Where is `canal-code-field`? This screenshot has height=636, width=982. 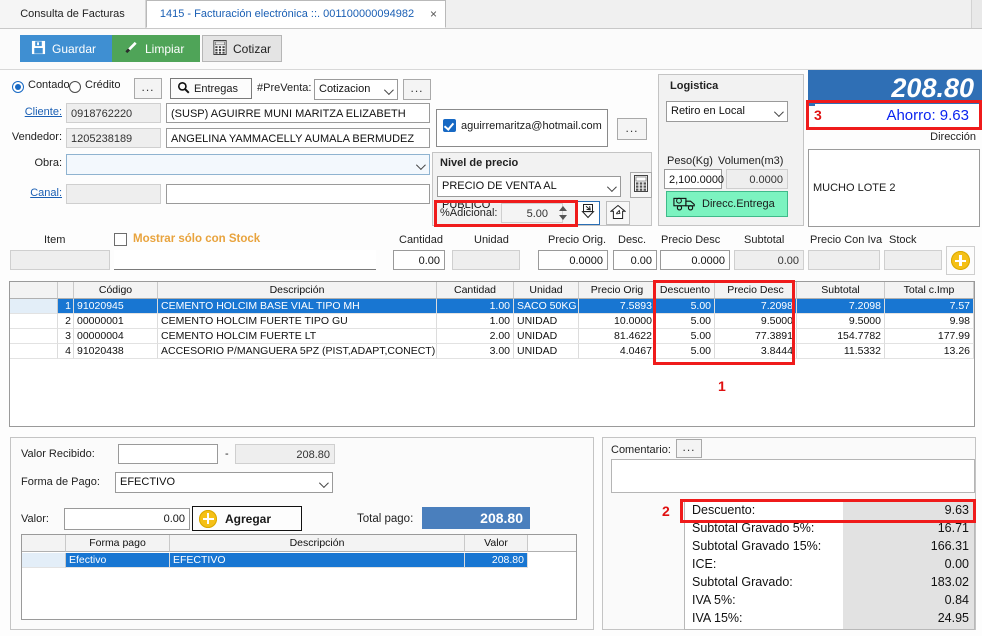
canal-code-field is located at coordinates (113, 194).